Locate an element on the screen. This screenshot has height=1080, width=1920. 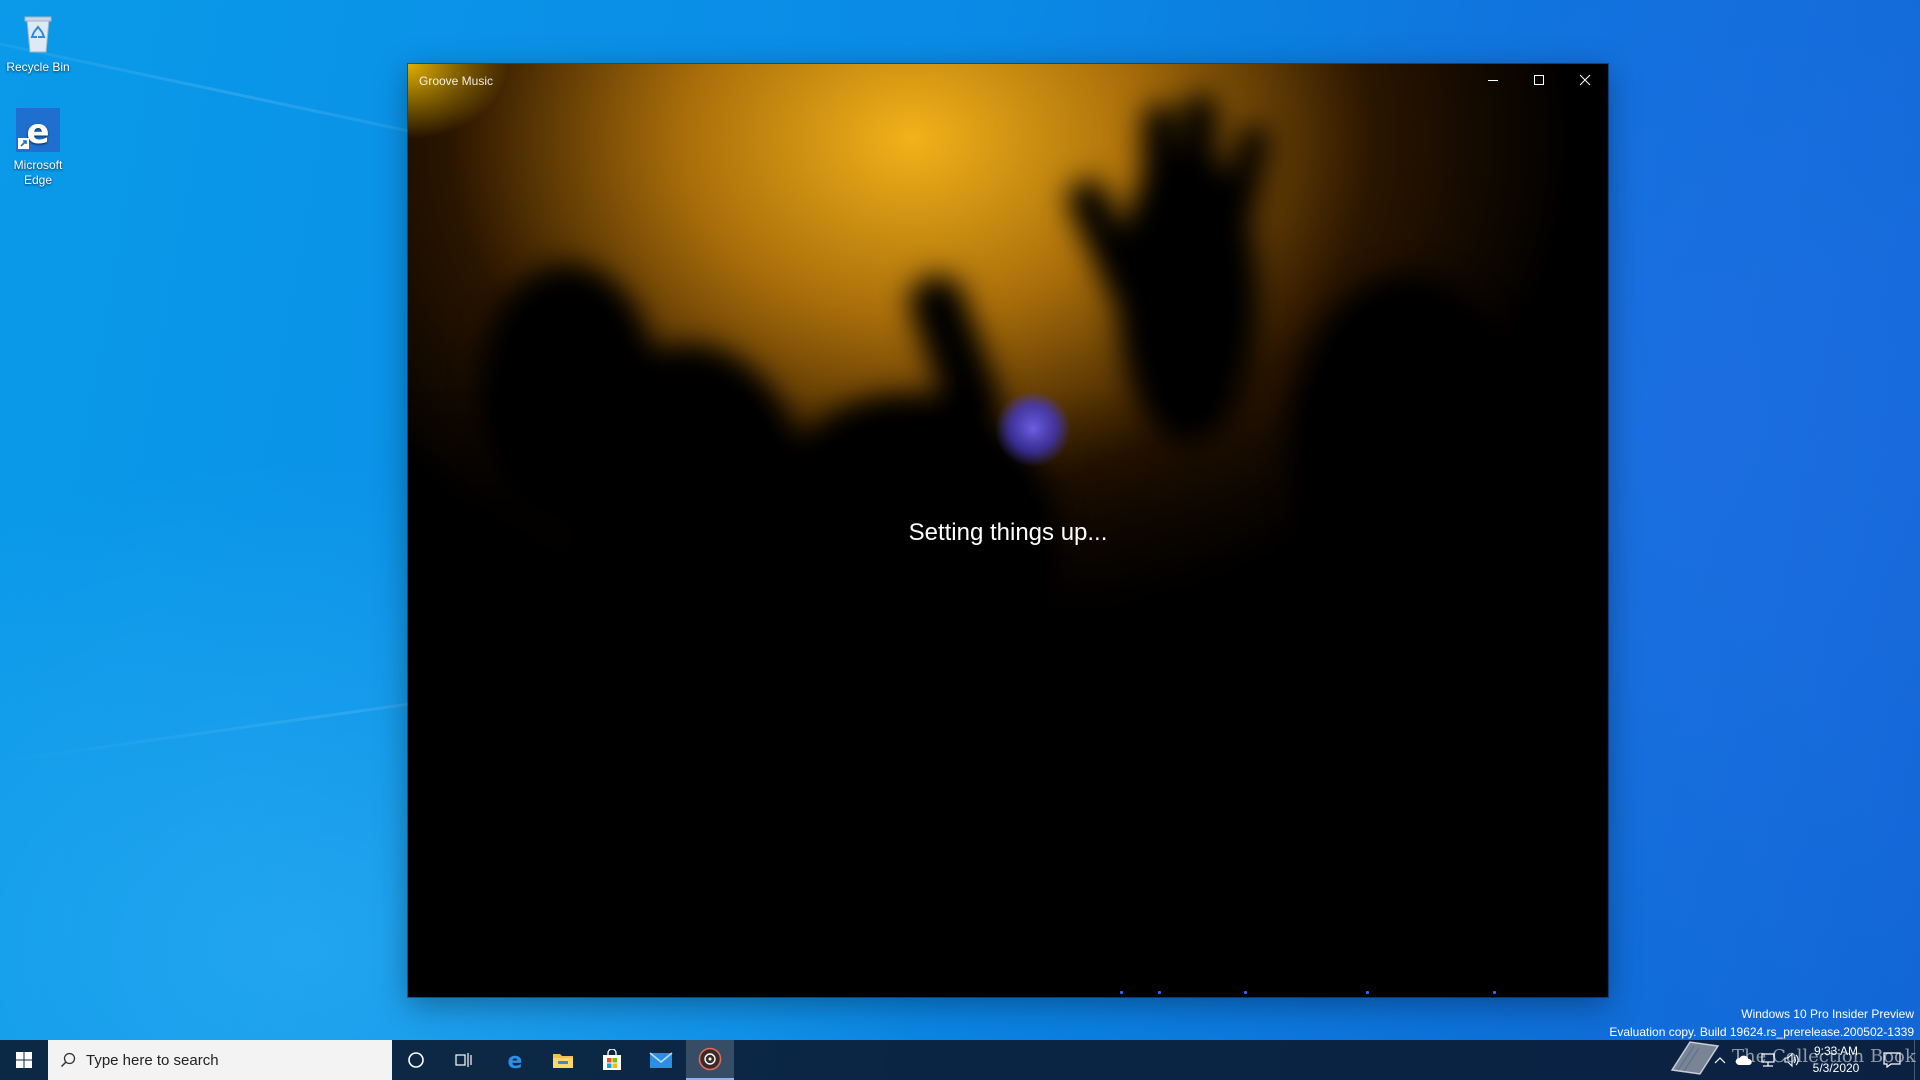
task-view-icon is located at coordinates (463, 1060).